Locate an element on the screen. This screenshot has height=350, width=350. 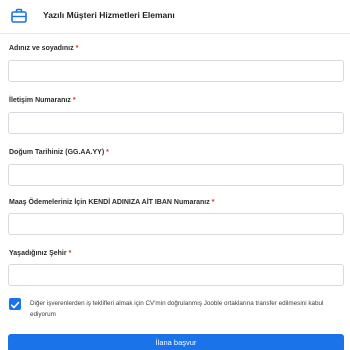
birth-date-input is located at coordinates (176, 175).